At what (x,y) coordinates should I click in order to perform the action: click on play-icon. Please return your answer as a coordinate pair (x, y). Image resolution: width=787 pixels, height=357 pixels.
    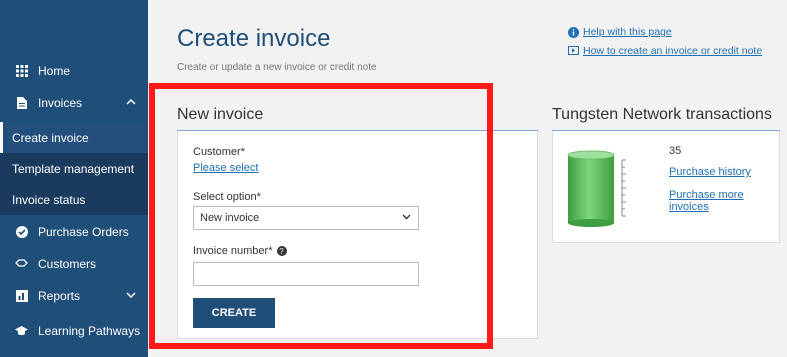
    Looking at the image, I should click on (573, 51).